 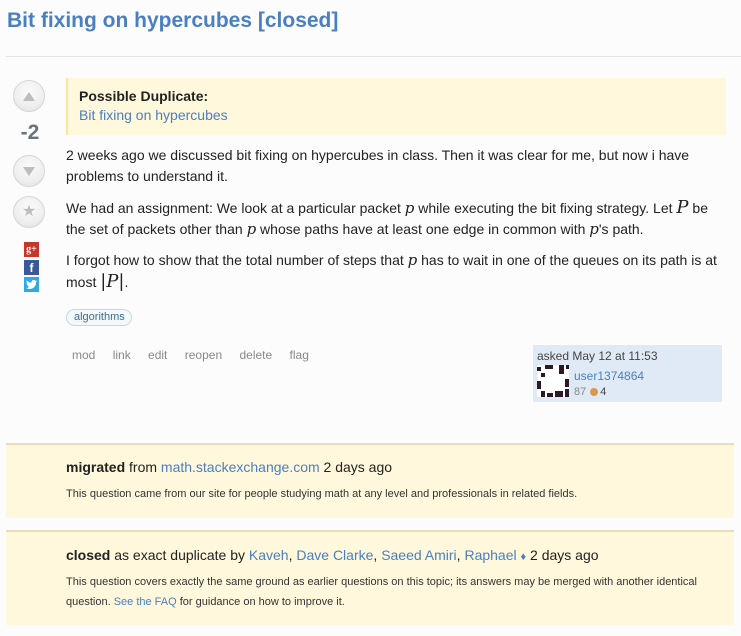 I want to click on source-site-link: math.stackexchange.com, so click(x=240, y=467).